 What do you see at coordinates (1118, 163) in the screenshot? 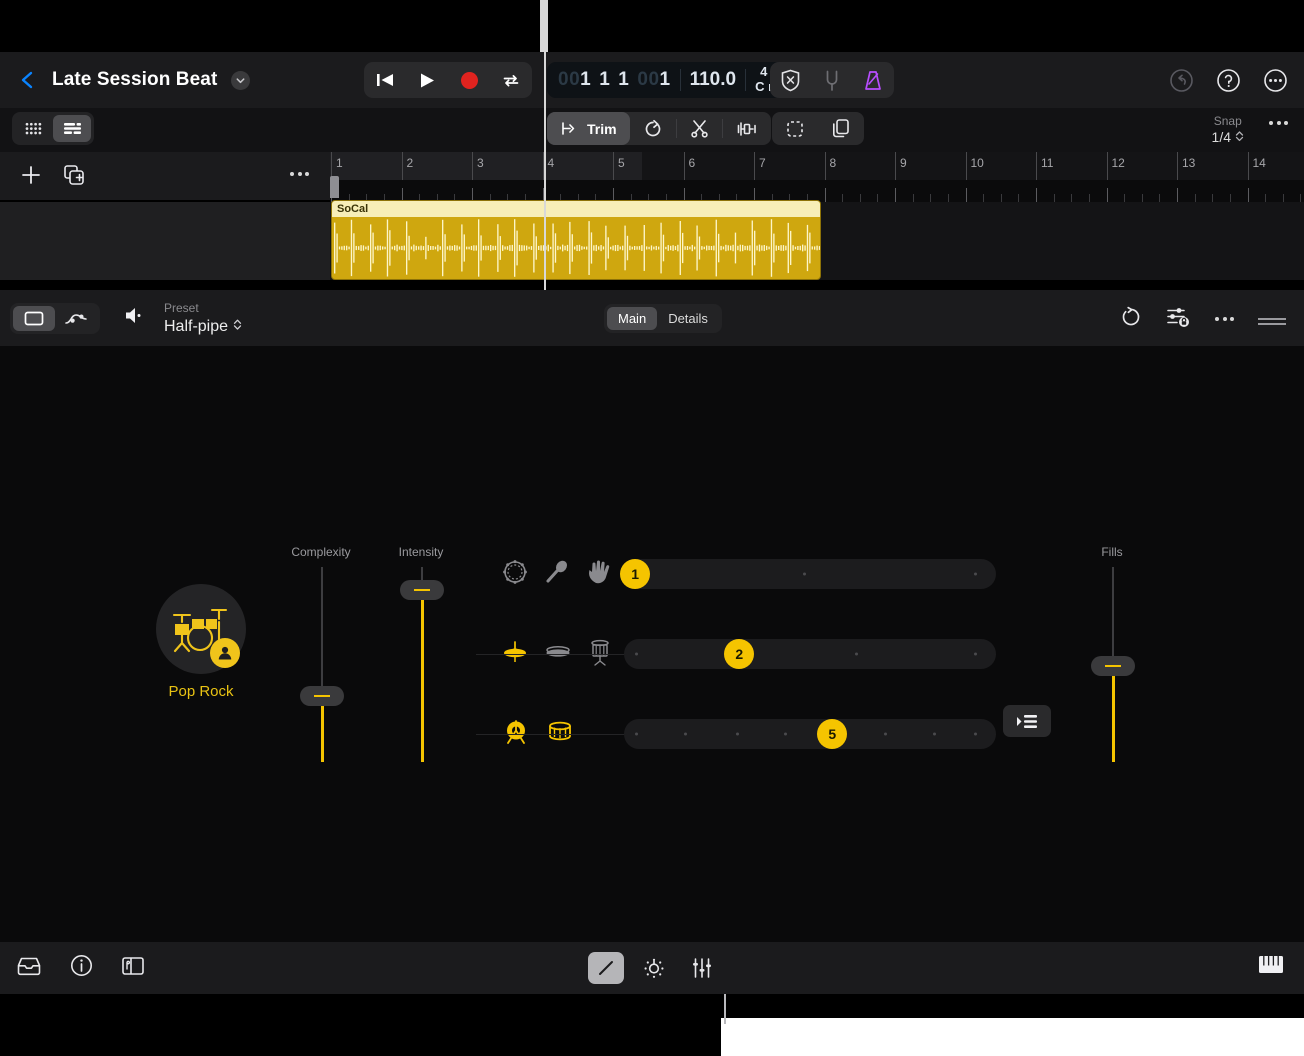
I see `ruler-bar-number: 12` at bounding box center [1118, 163].